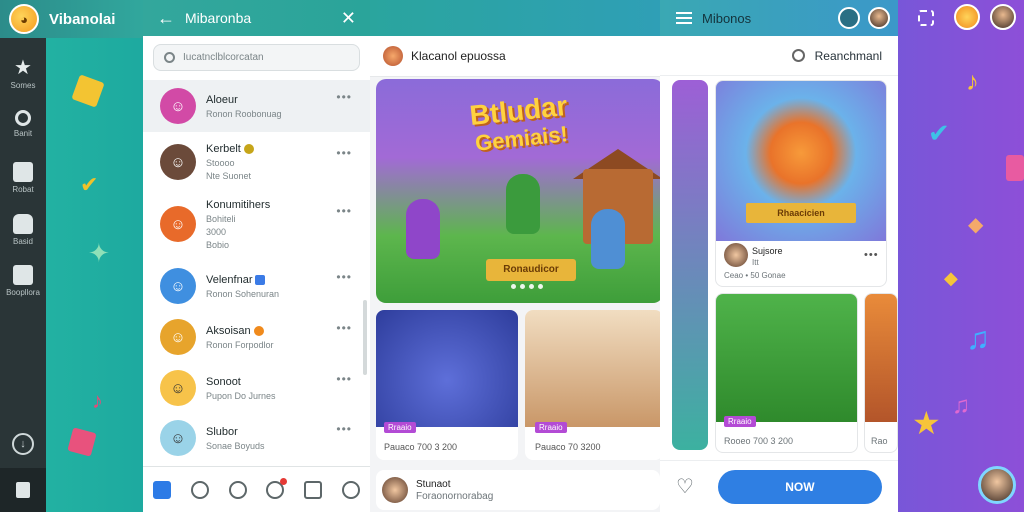 This screenshot has width=1024, height=512. Describe the element at coordinates (351, 489) in the screenshot. I see `settings-icon` at that location.